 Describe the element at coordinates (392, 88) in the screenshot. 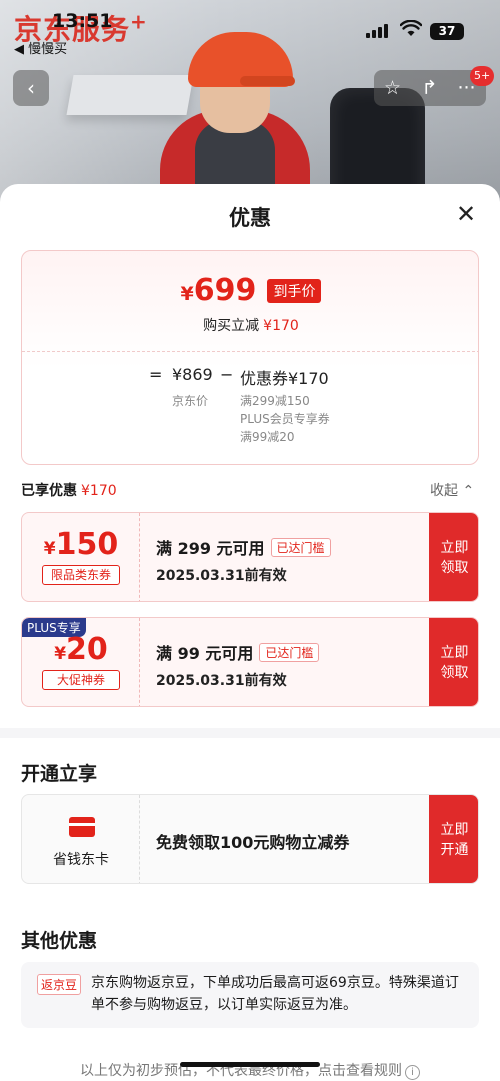

I see `favorite-star-icon: ☆` at that location.